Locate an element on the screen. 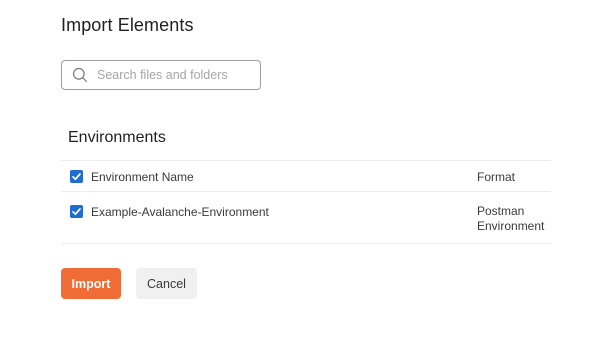 This screenshot has width=600, height=338. environments-heading: Environments is located at coordinates (117, 137).